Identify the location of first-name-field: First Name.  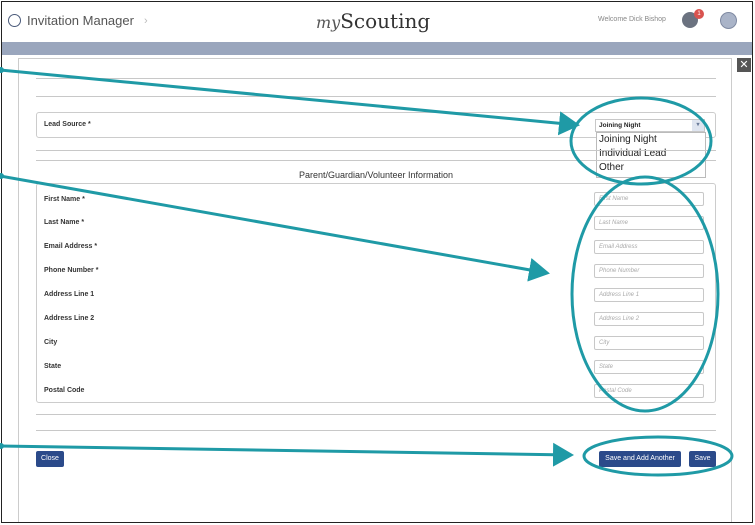
(649, 199).